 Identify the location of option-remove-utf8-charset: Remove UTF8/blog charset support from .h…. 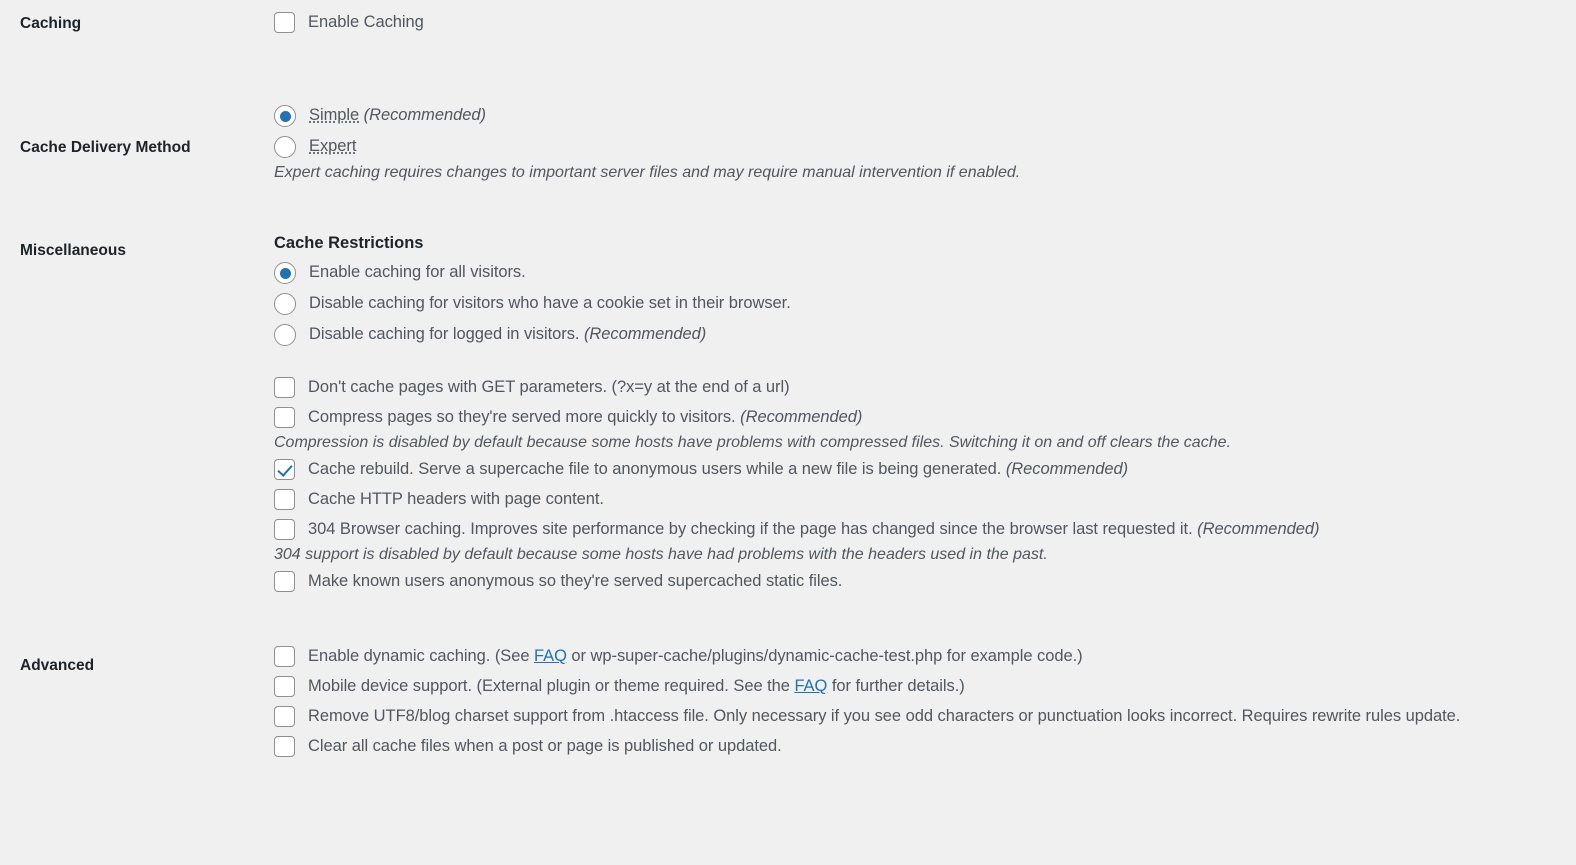
(920, 716).